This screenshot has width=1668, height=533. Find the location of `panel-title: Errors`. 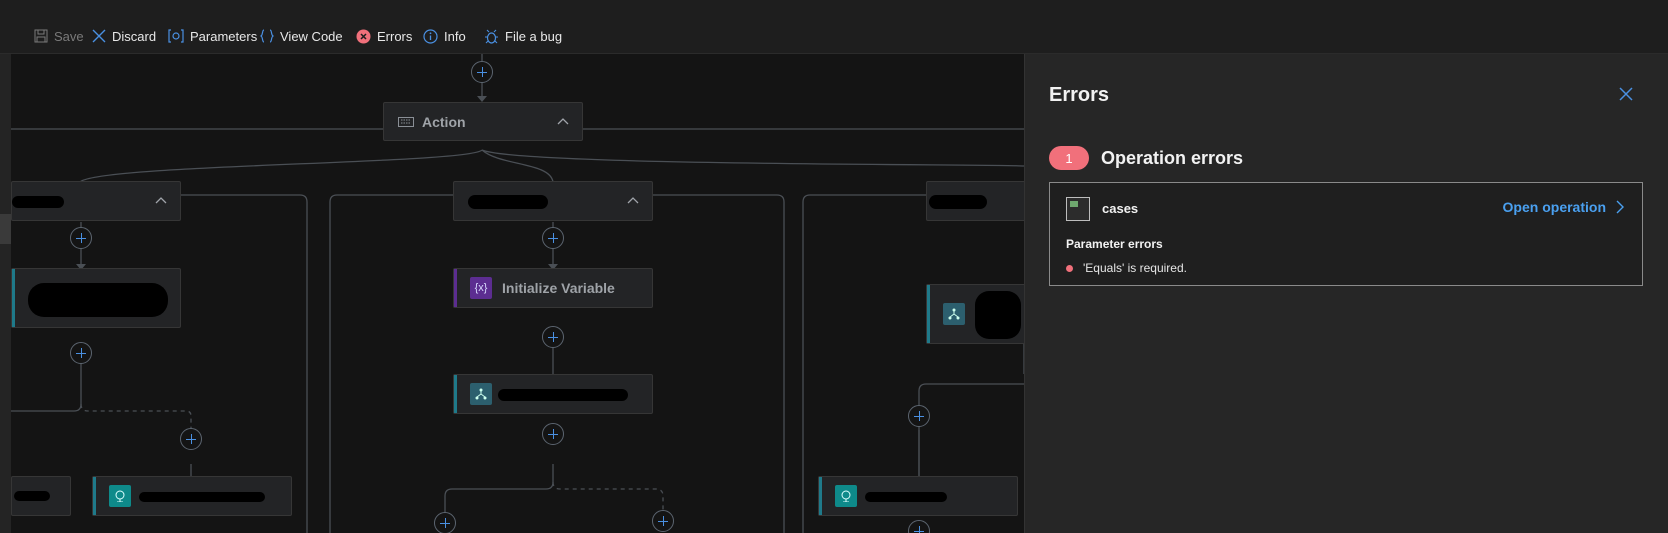

panel-title: Errors is located at coordinates (1079, 95).